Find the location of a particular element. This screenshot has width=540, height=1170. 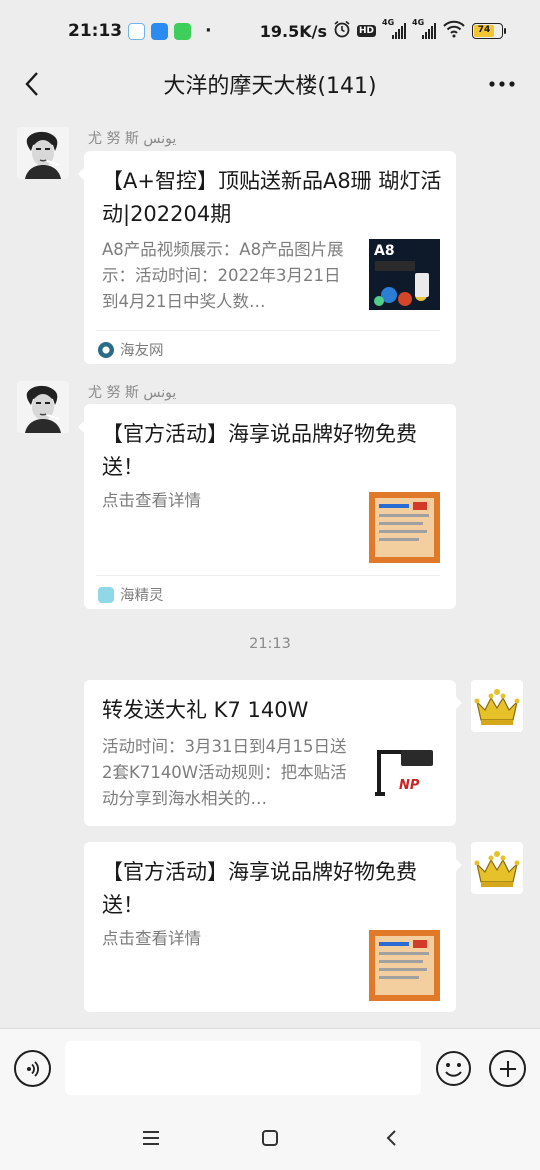

emoji-button is located at coordinates (453, 1068).